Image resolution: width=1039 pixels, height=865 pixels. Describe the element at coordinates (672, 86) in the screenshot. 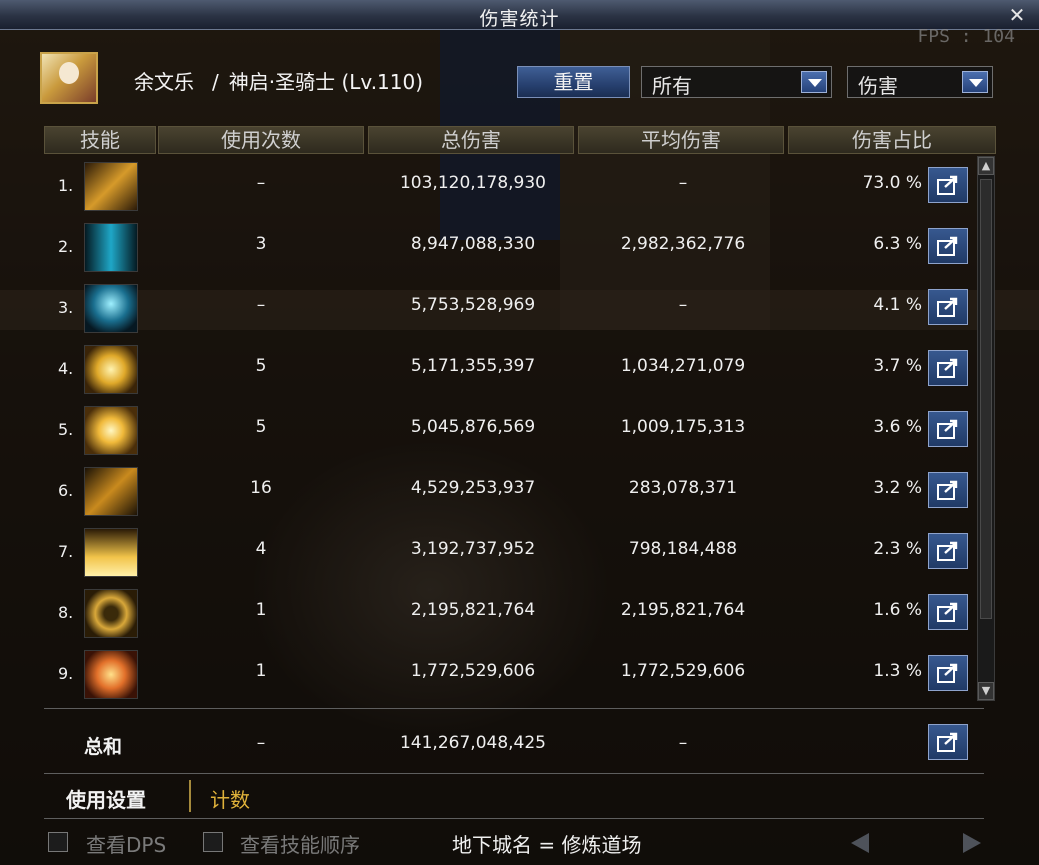

I see `filter-dropdown-value: 所有` at that location.